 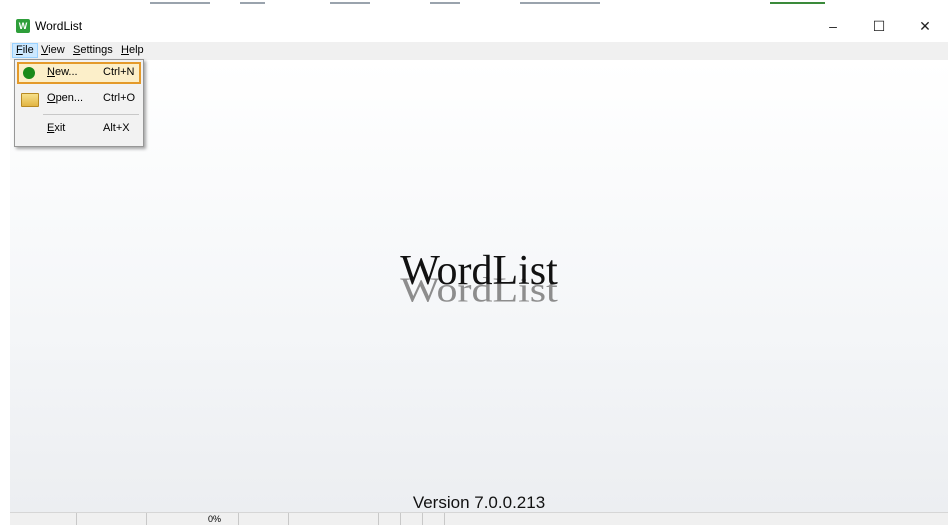 I want to click on title-bar: W WordList – ☐ ✕, so click(x=479, y=26).